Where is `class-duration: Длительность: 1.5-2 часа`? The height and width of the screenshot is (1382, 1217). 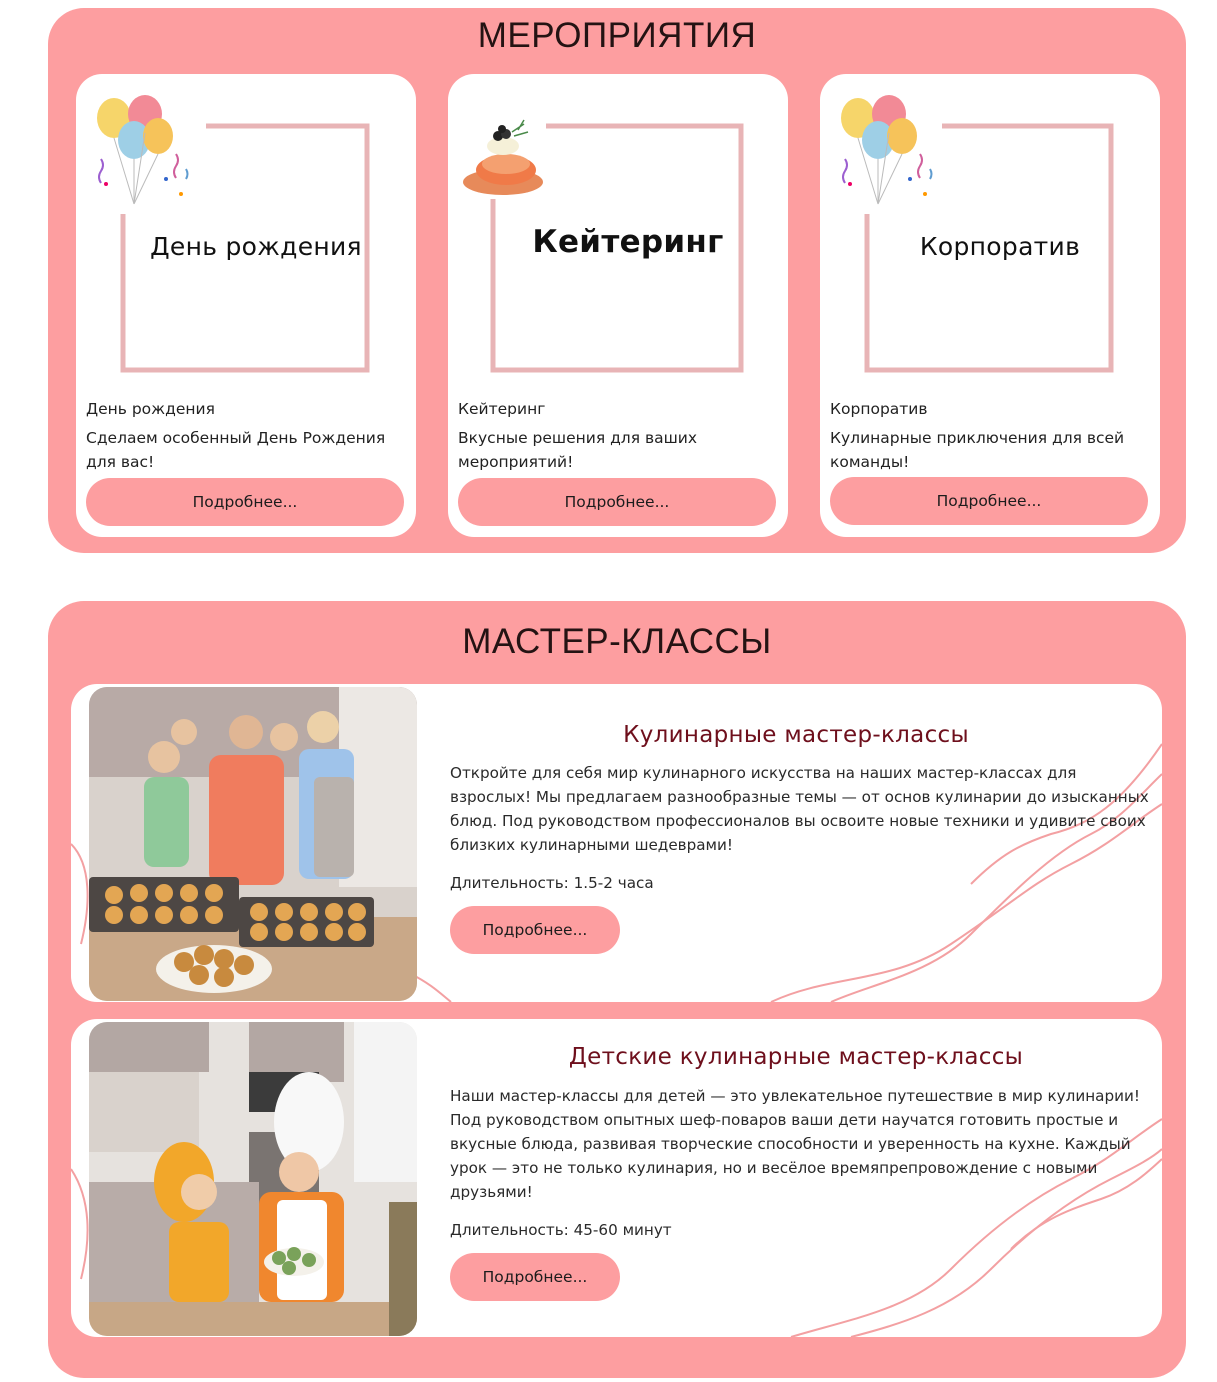
class-duration: Длительность: 1.5-2 часа is located at coordinates (552, 883).